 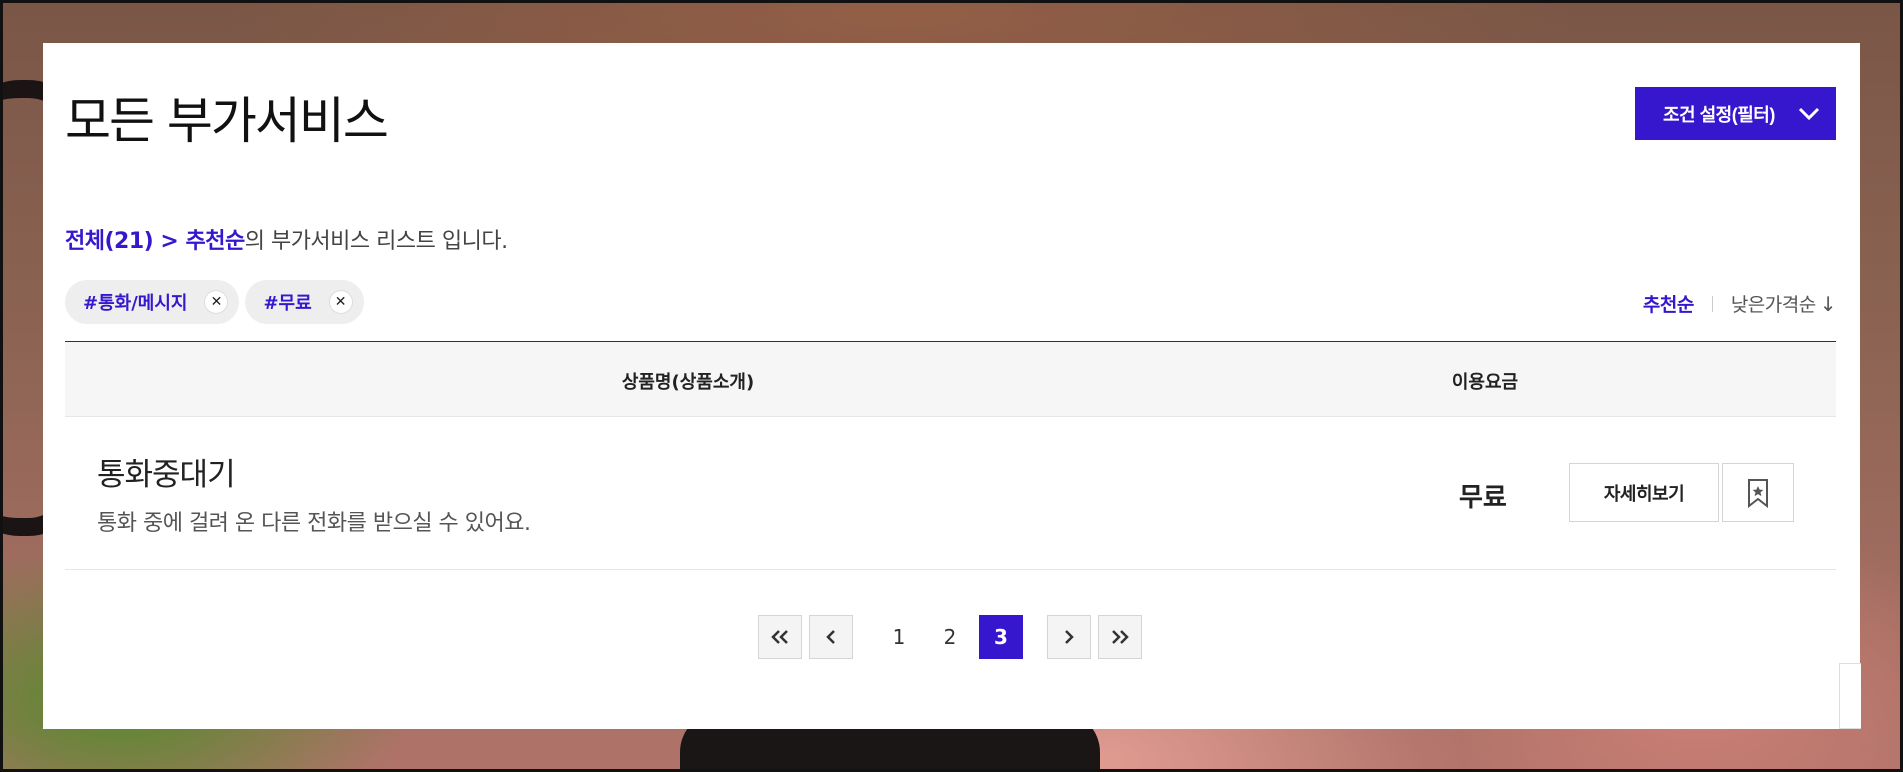 What do you see at coordinates (1719, 114) in the screenshot?
I see `filter-settings-label: 조건 설정(필터)` at bounding box center [1719, 114].